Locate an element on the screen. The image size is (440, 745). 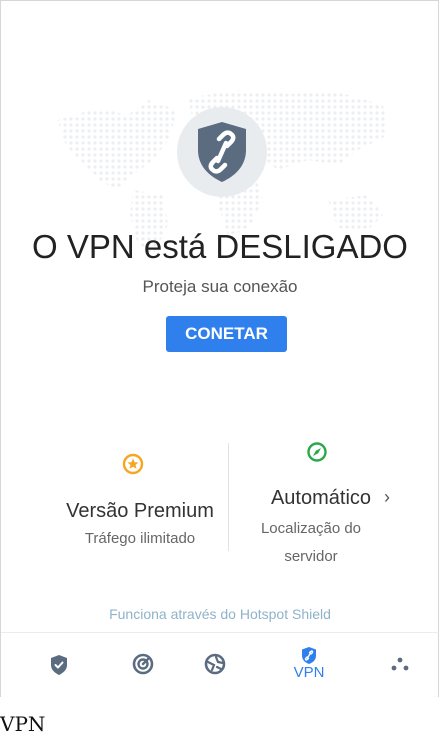
nav-item-vpn-label: VPN is located at coordinates (309, 672).